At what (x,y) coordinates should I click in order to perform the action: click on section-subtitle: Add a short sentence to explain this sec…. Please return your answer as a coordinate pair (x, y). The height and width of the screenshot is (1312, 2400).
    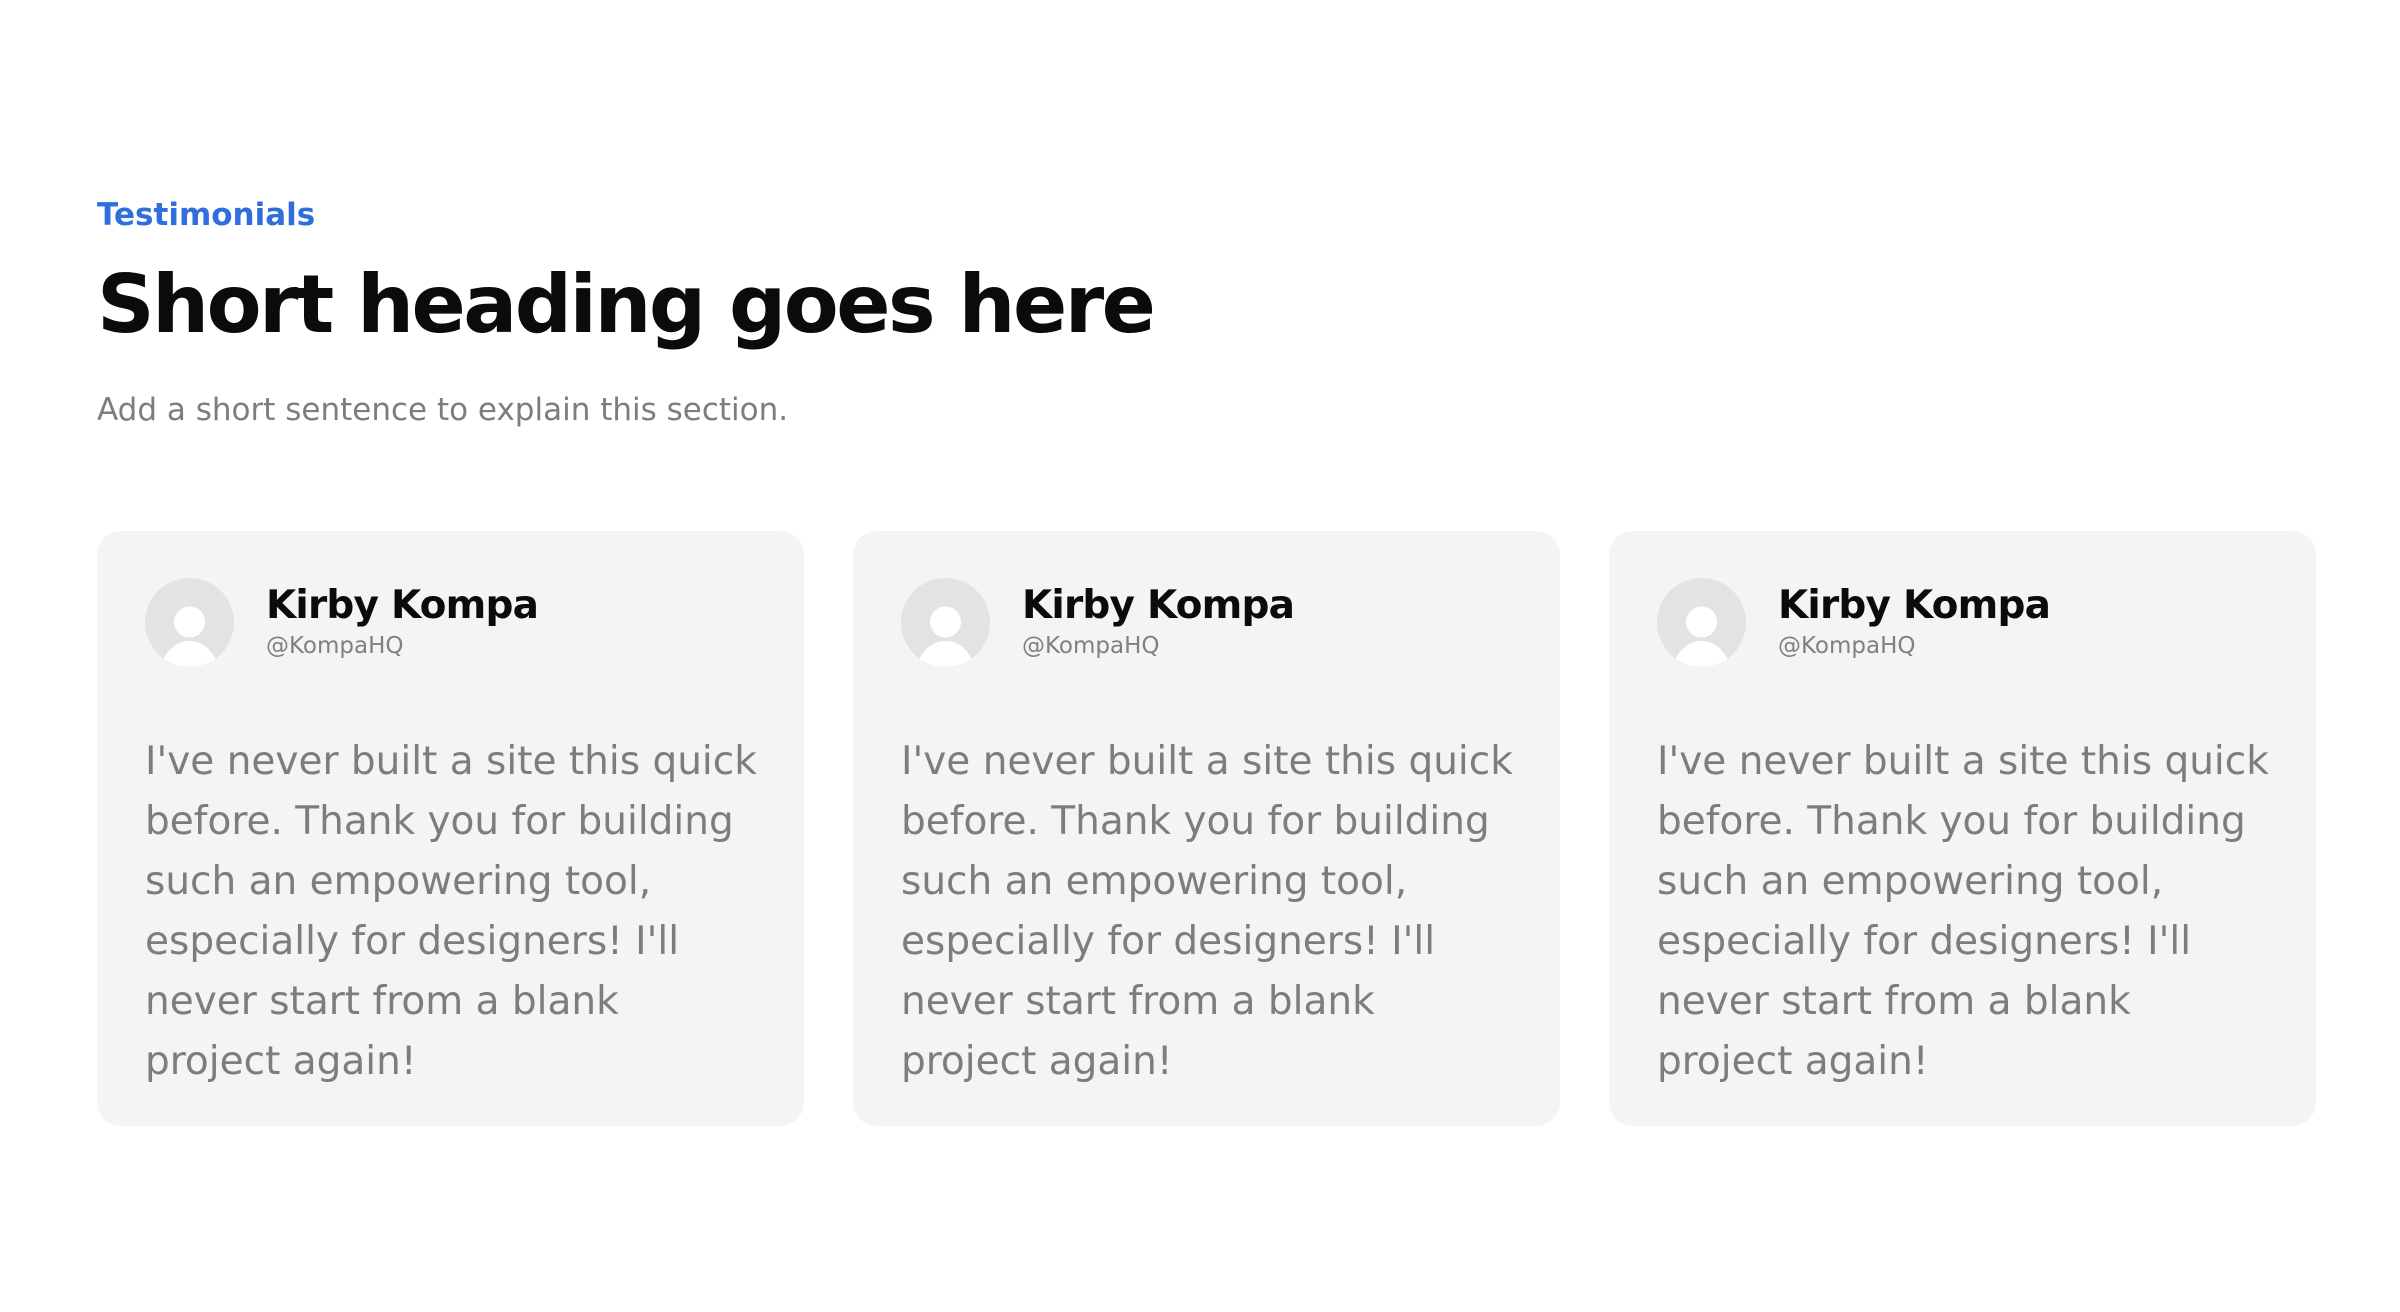
    Looking at the image, I should click on (443, 410).